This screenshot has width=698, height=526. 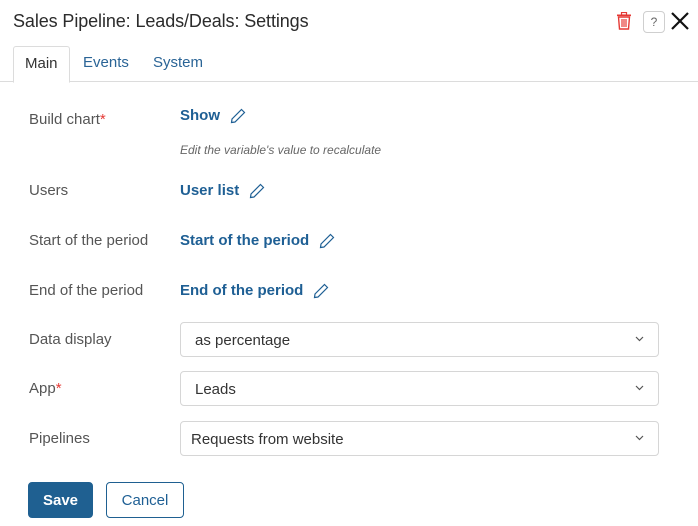 I want to click on start-period-value-link: Start of the period, so click(x=257, y=240).